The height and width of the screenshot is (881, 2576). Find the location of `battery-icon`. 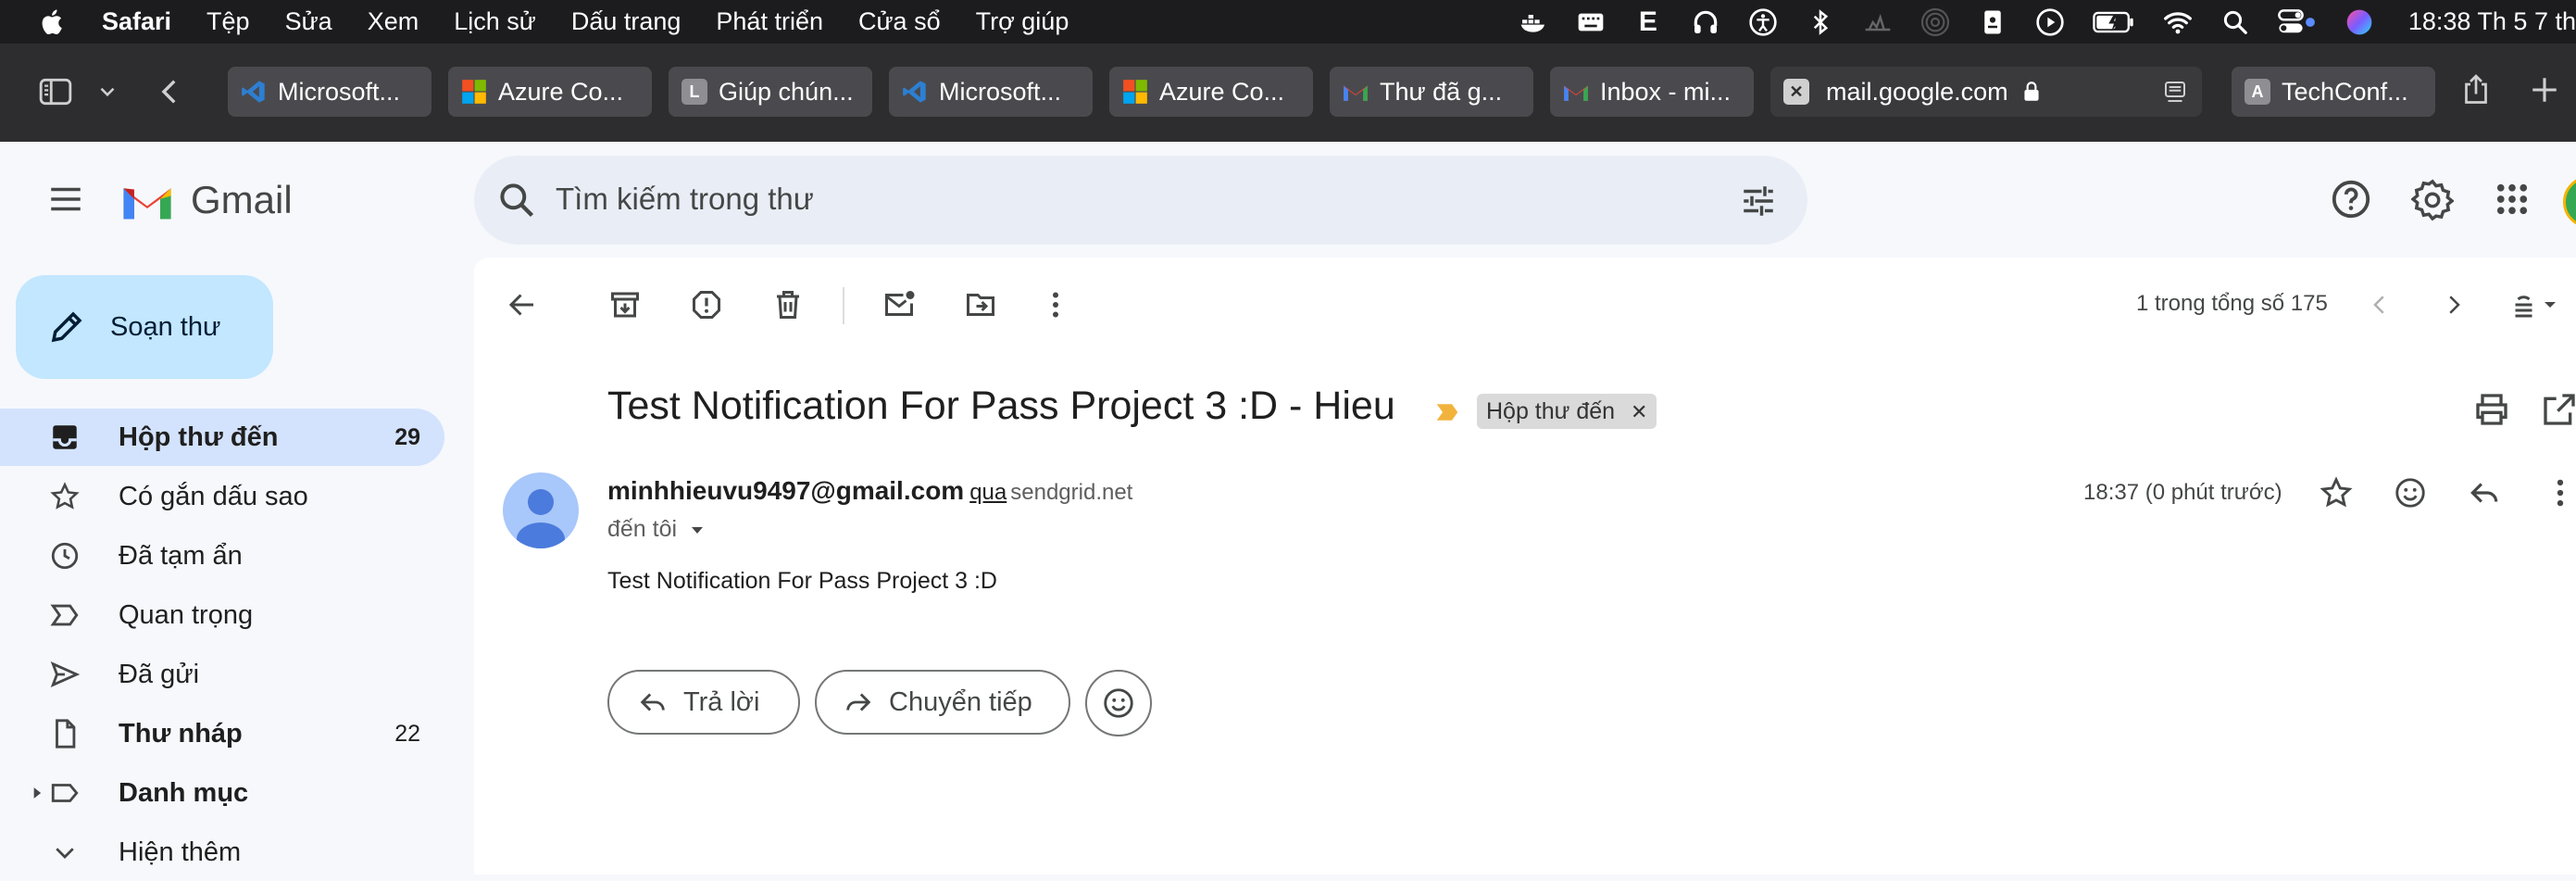

battery-icon is located at coordinates (2114, 22).